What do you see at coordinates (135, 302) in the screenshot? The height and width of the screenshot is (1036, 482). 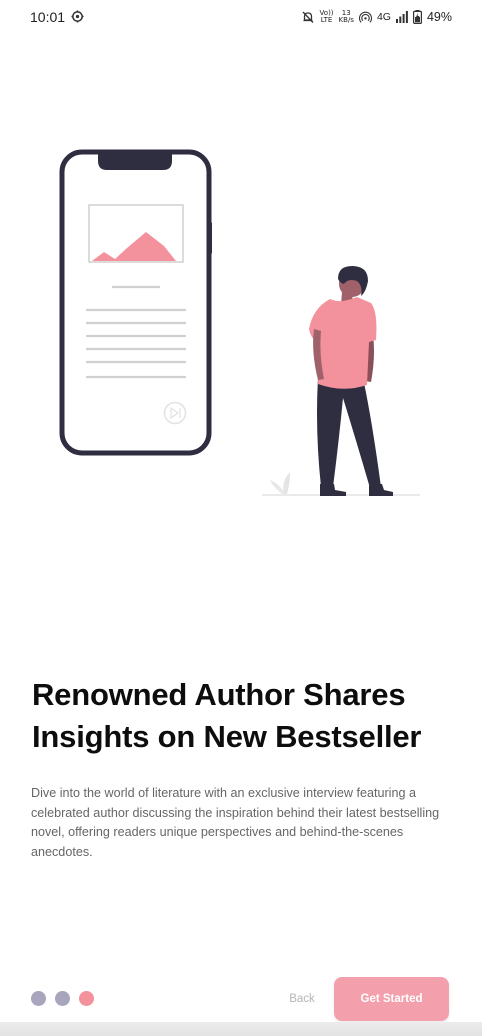 I see `phone-illustration` at bounding box center [135, 302].